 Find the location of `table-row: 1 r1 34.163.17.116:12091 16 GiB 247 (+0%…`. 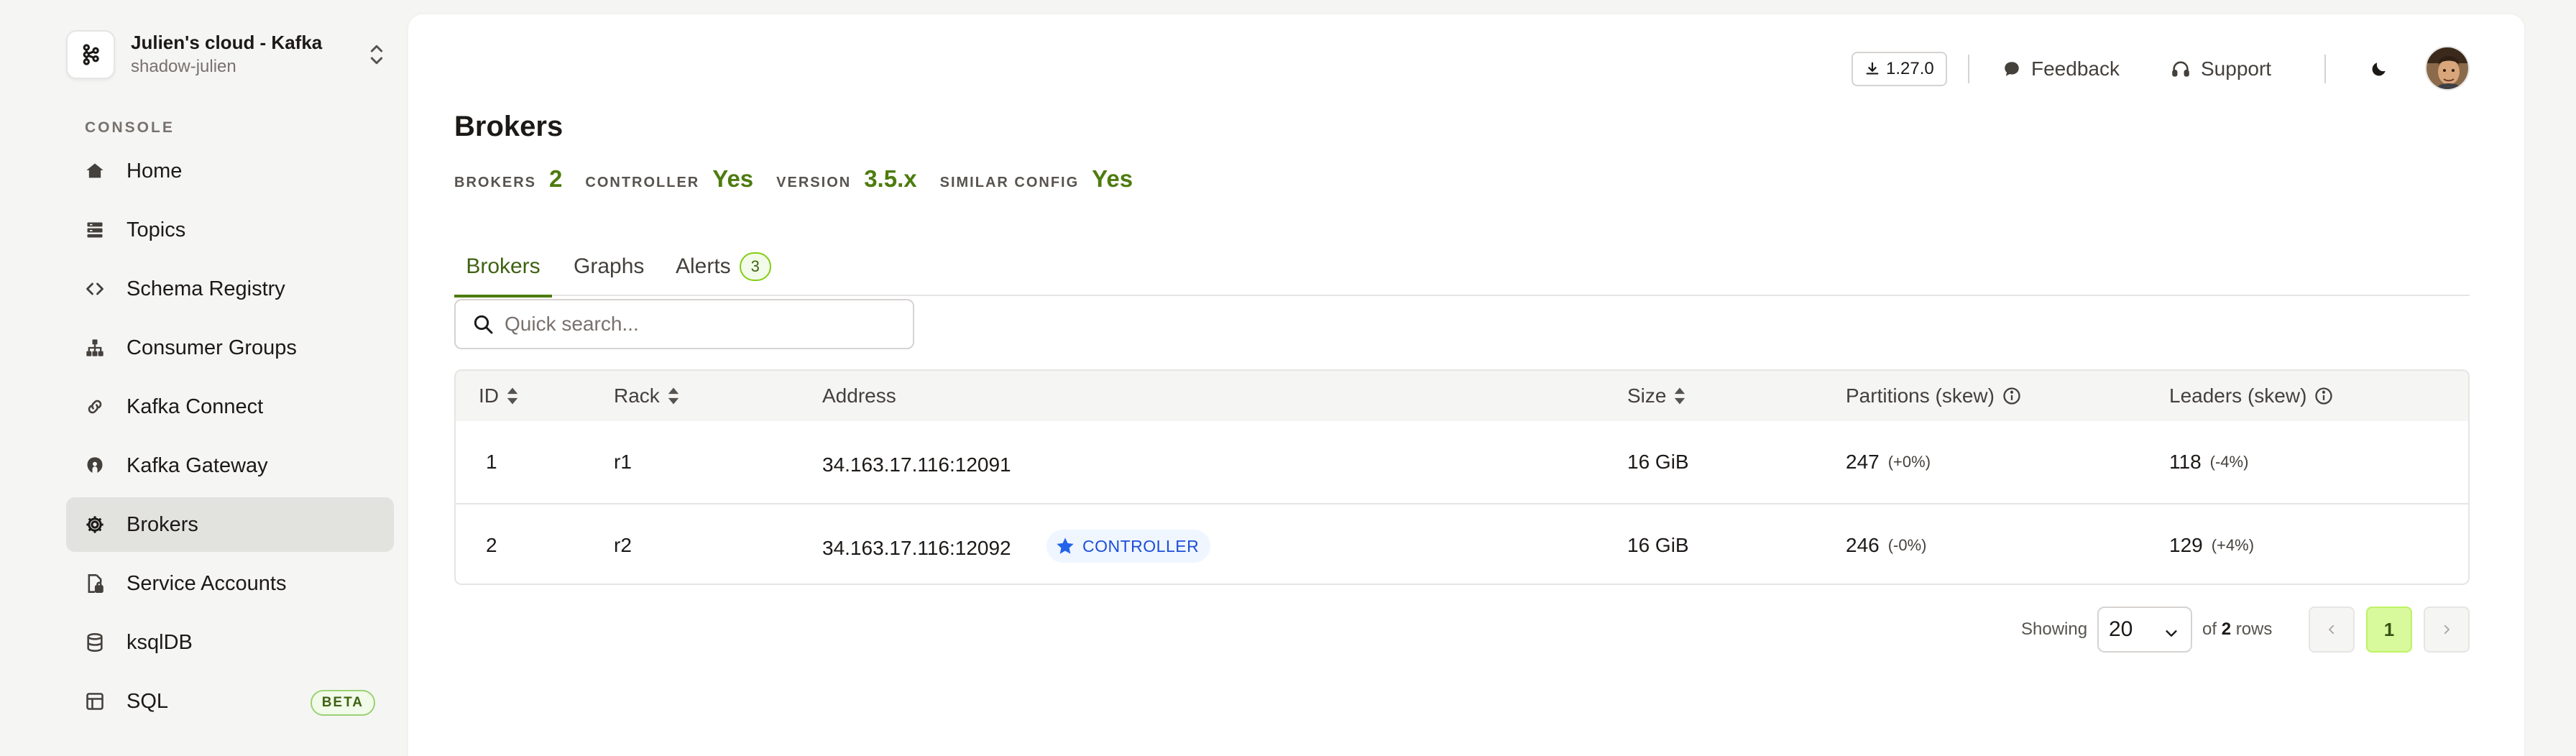

table-row: 1 r1 34.163.17.116:12091 16 GiB 247 (+0%… is located at coordinates (1462, 462).